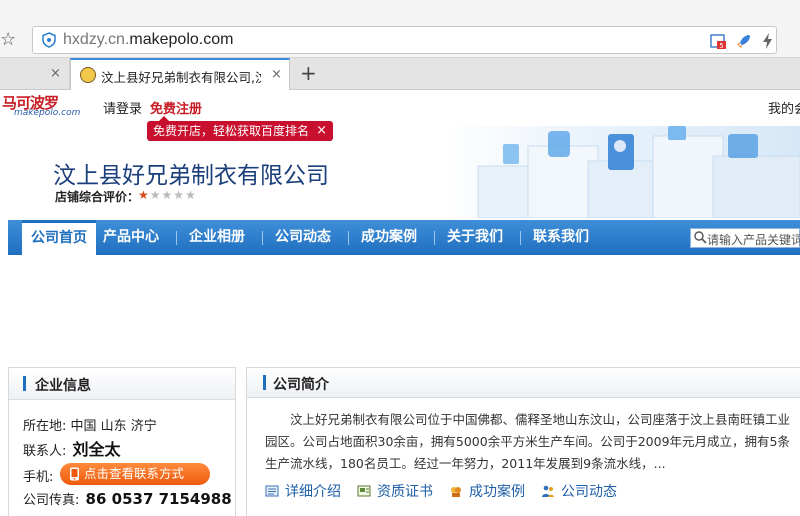 Image resolution: width=800 pixels, height=516 pixels. What do you see at coordinates (45, 426) in the screenshot?
I see `location-label: 所在地:` at bounding box center [45, 426].